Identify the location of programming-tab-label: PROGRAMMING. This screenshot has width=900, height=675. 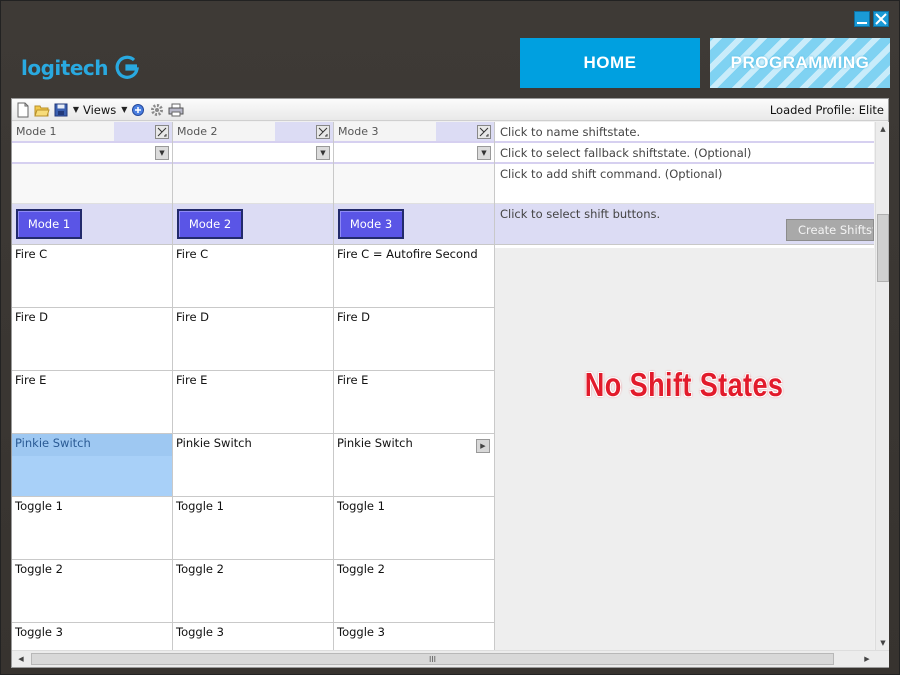
(800, 62).